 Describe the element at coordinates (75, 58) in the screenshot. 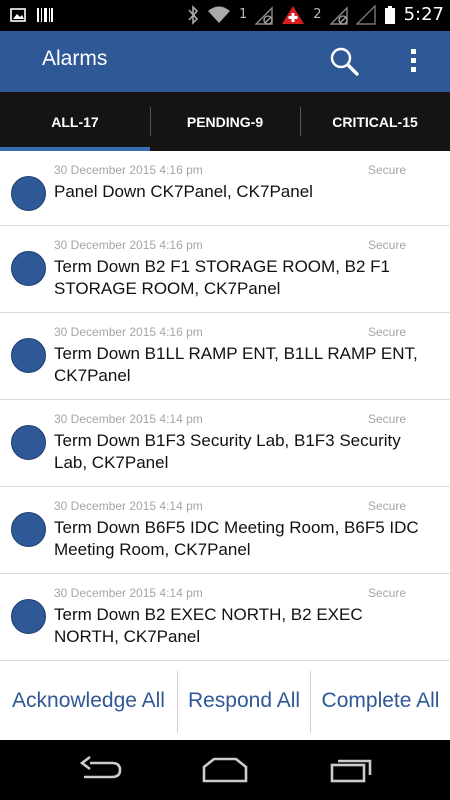

I see `page-title: Alarms` at that location.